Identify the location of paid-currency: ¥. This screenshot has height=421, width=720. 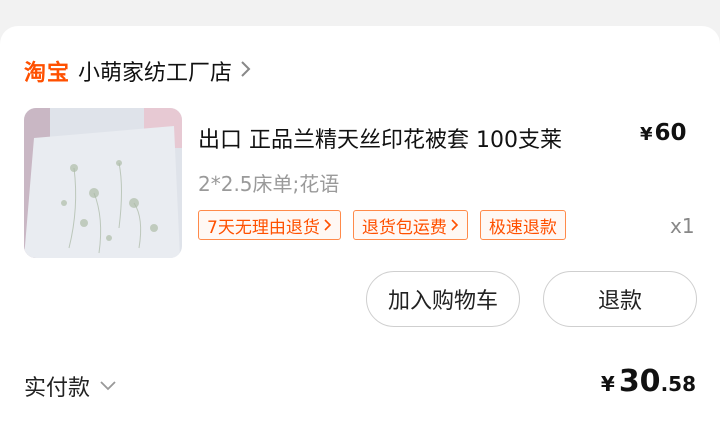
(607, 384).